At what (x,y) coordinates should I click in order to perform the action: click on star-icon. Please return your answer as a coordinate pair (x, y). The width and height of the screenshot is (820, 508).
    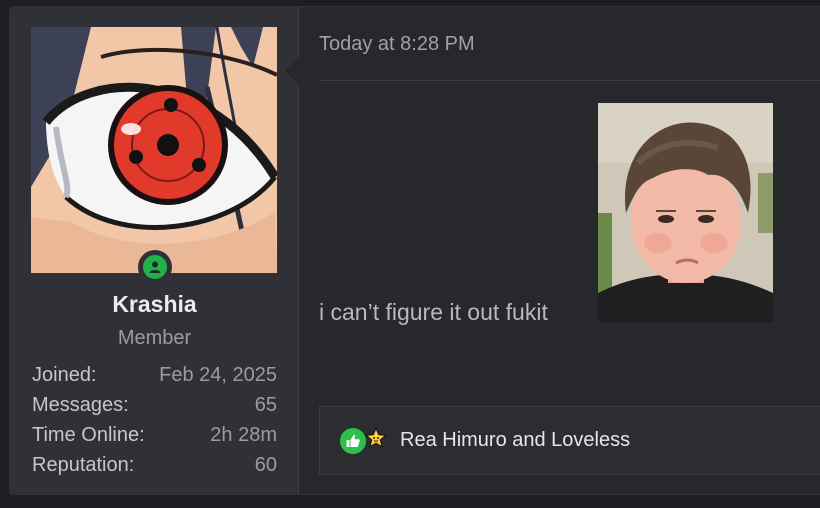
    Looking at the image, I should click on (376, 440).